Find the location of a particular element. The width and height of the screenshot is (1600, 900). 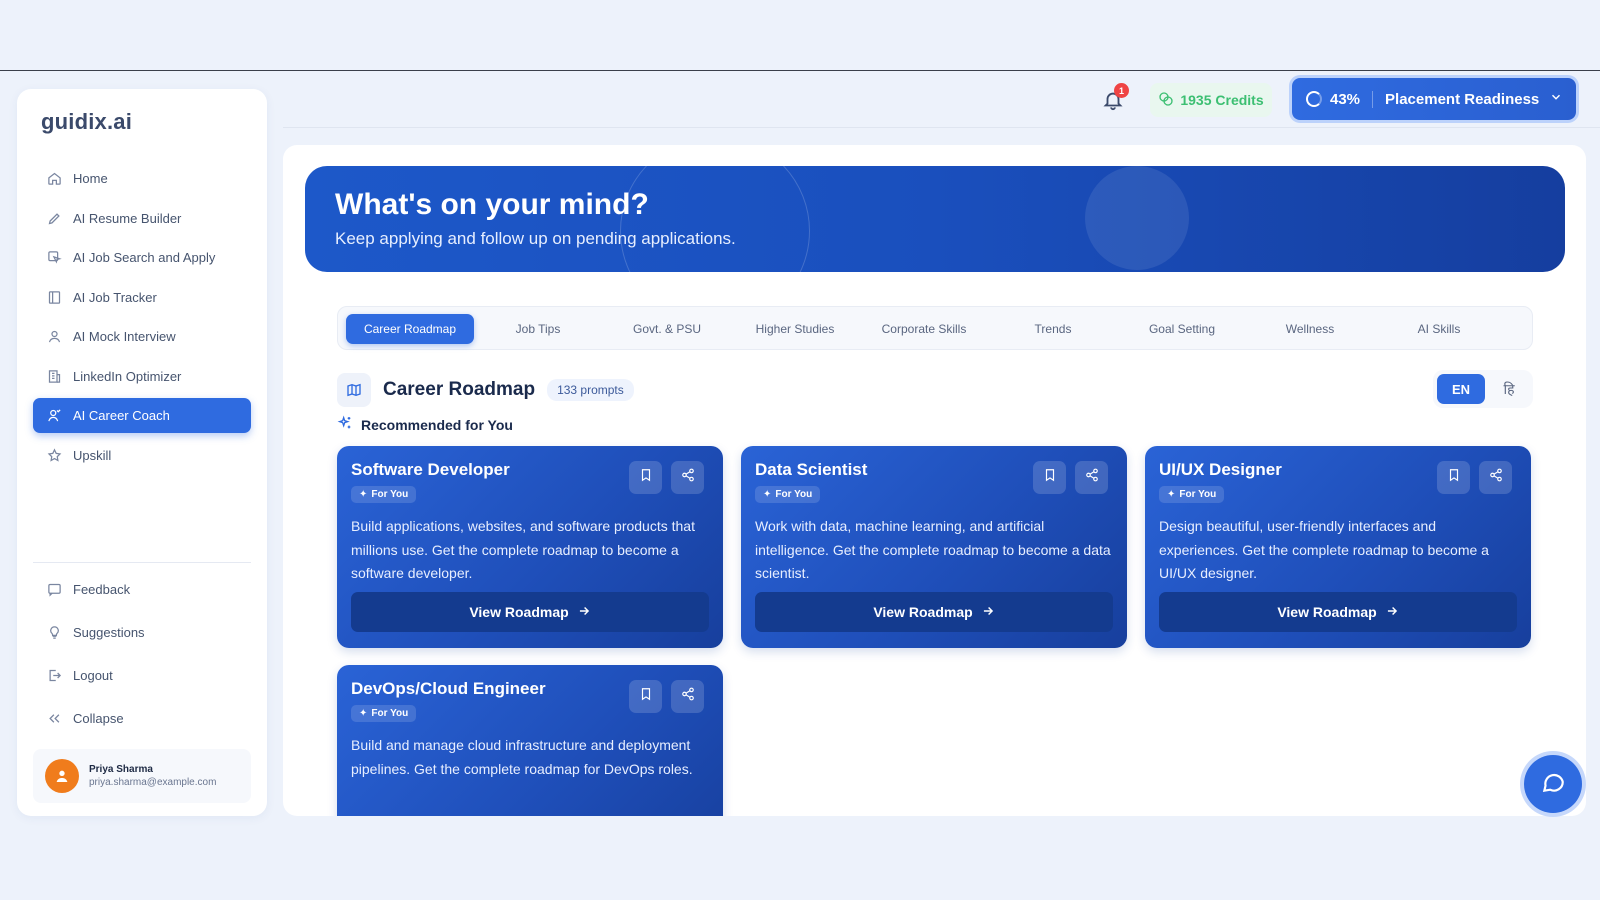

sidebar-item-suggestions: Suggestions is located at coordinates (142, 632).